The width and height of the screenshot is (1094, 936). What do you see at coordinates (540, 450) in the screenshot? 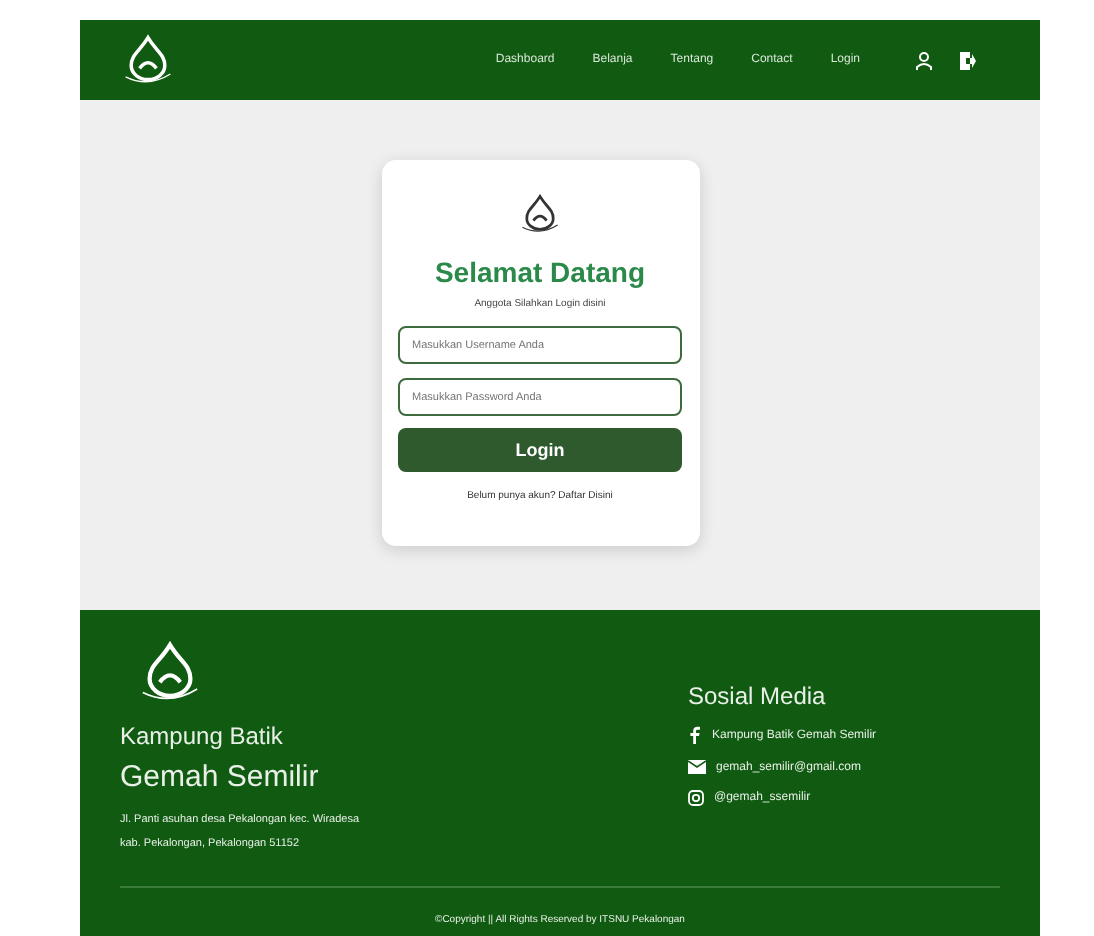
I see `login-button: Login` at bounding box center [540, 450].